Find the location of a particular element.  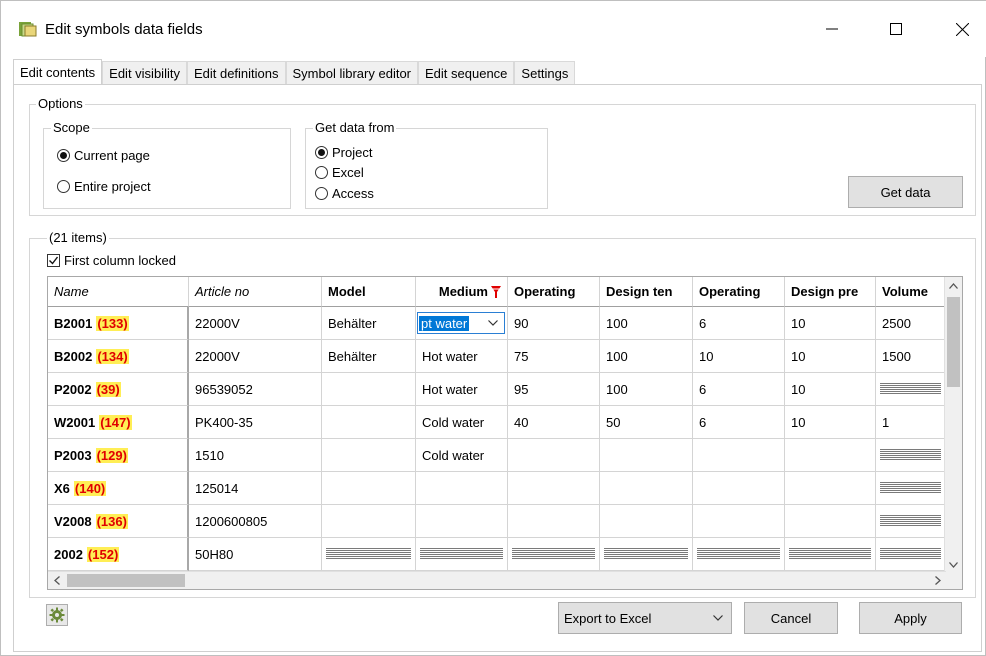

cell-name: B2002 (134) is located at coordinates (118, 356).